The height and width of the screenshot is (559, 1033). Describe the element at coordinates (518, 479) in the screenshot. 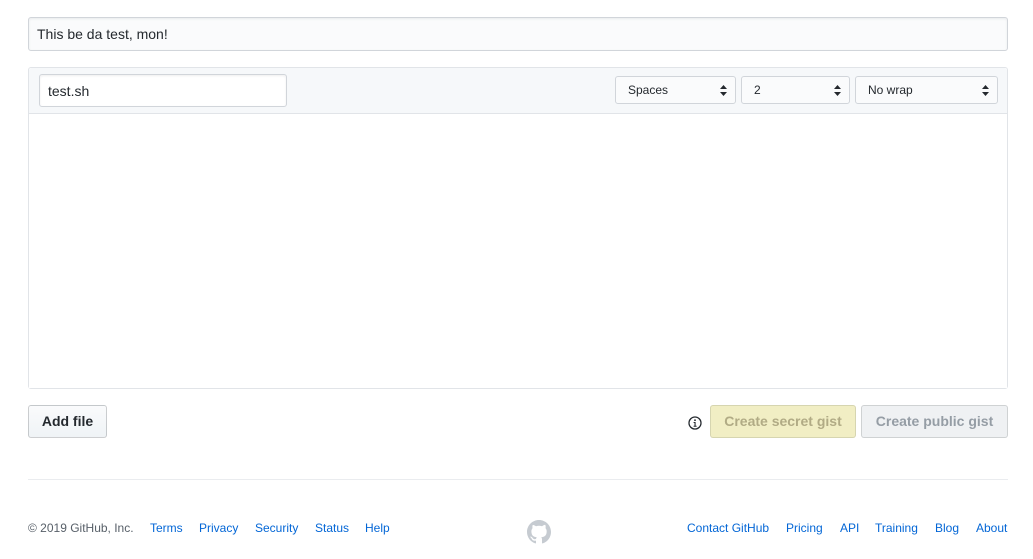

I see `footer-divider` at that location.